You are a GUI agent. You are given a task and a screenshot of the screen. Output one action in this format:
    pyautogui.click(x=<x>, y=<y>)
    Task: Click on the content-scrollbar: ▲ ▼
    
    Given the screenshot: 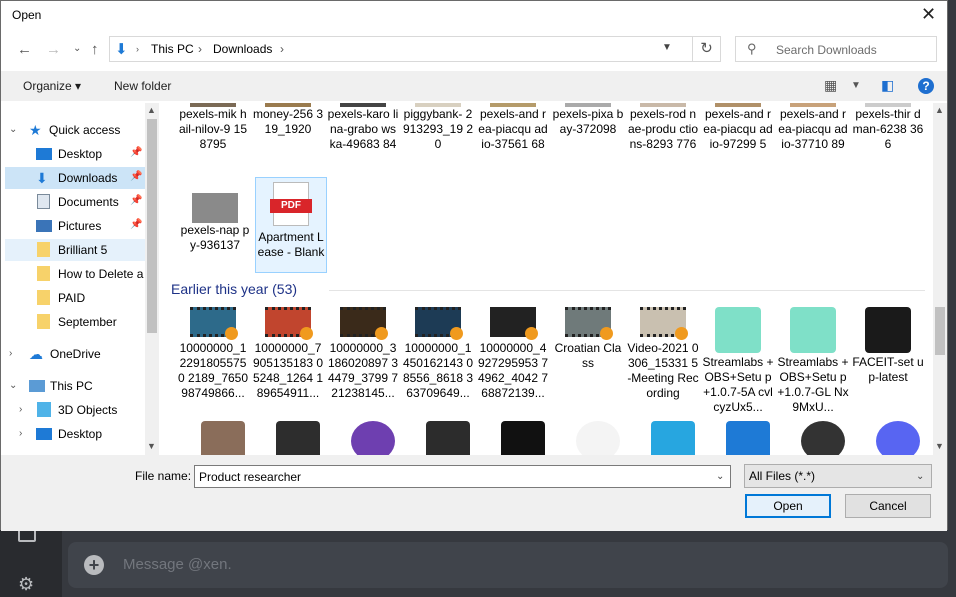 What is the action you would take?
    pyautogui.click(x=940, y=279)
    